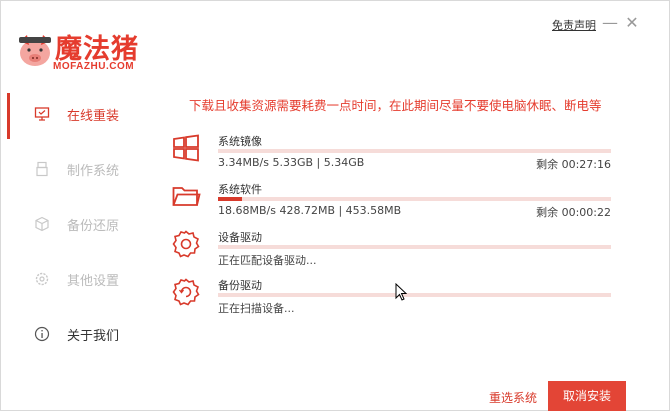 The height and width of the screenshot is (411, 670). Describe the element at coordinates (93, 336) in the screenshot. I see `sidebar-item-label: 关于我们` at that location.